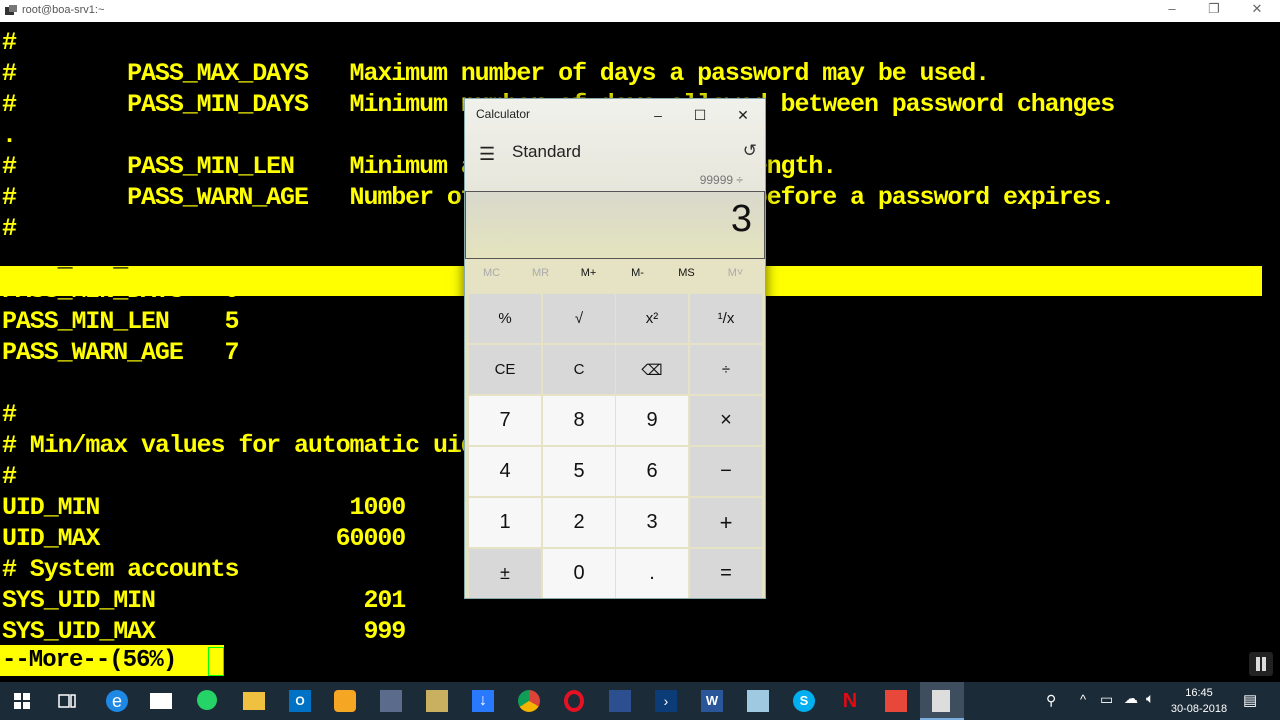 Image resolution: width=1280 pixels, height=720 pixels. What do you see at coordinates (666, 701) in the screenshot?
I see `powershell-icon: ›` at bounding box center [666, 701].